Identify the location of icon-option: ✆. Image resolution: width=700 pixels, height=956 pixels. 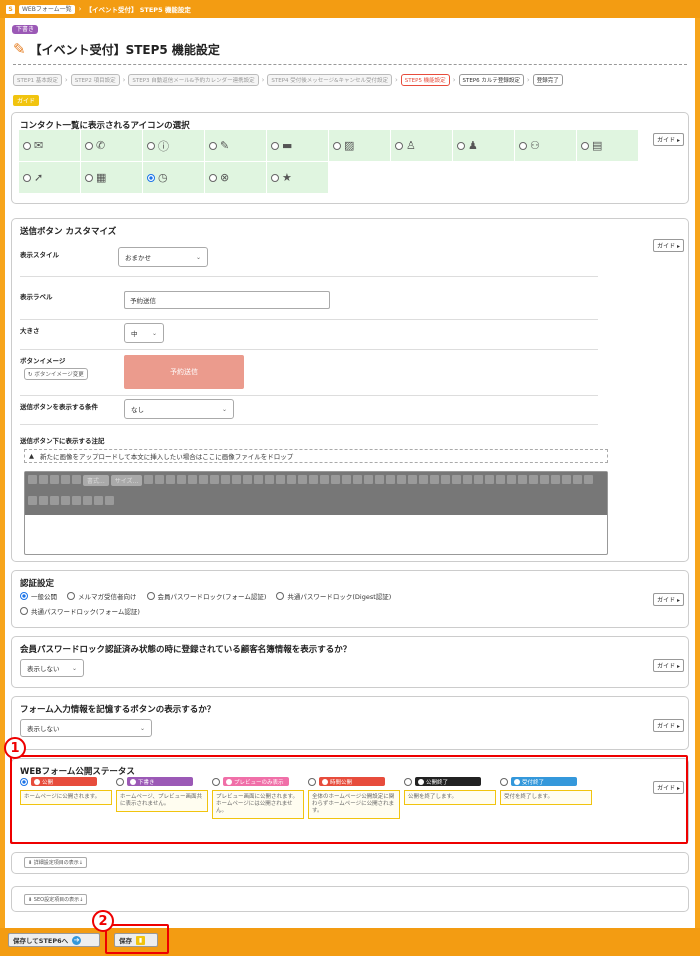
(112, 146).